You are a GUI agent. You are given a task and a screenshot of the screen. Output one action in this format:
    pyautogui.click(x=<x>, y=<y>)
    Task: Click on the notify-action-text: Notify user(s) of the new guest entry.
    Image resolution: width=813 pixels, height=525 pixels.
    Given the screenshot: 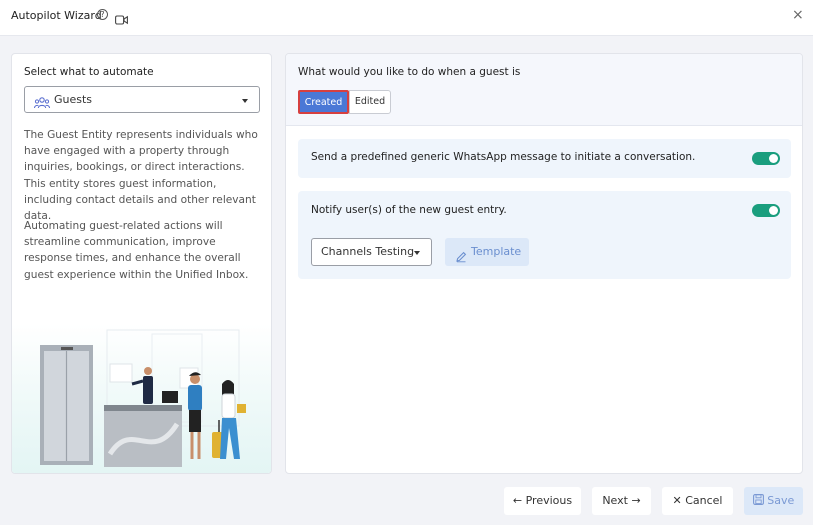 What is the action you would take?
    pyautogui.click(x=409, y=210)
    